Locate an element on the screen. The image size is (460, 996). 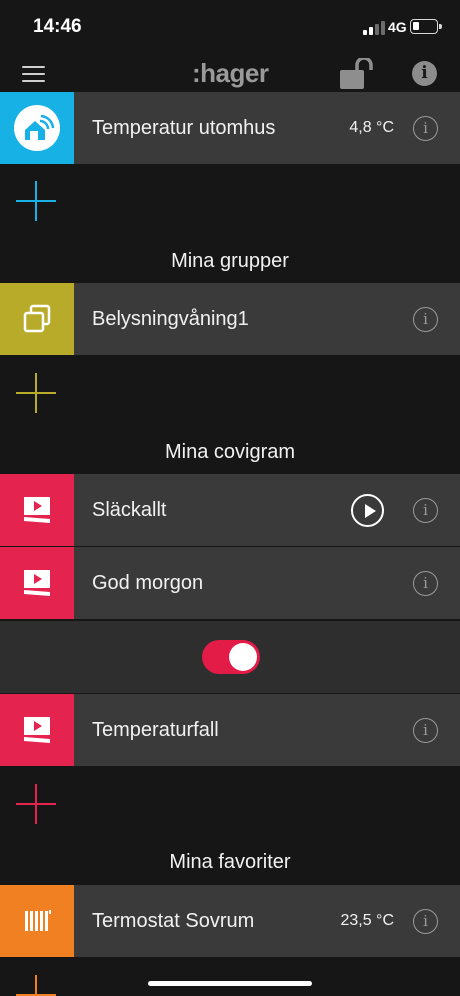
group-tile is located at coordinates (37, 319).